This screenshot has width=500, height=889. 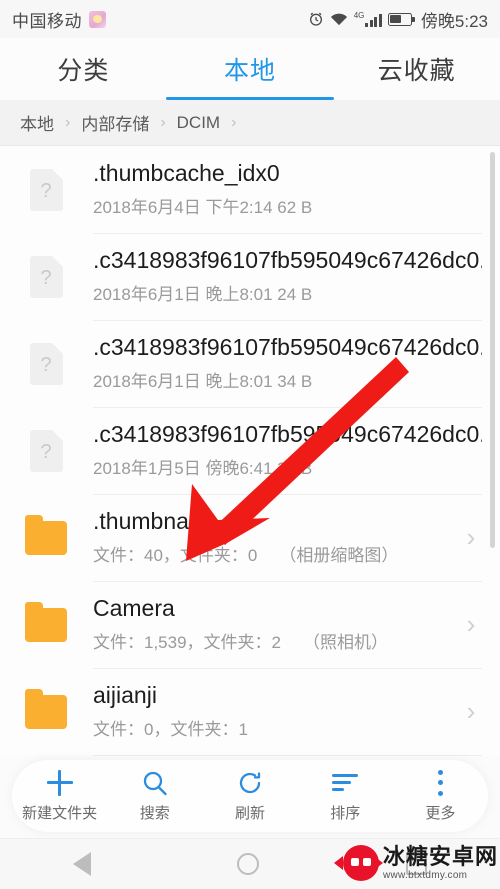 What do you see at coordinates (155, 783) in the screenshot?
I see `search-icon` at bounding box center [155, 783].